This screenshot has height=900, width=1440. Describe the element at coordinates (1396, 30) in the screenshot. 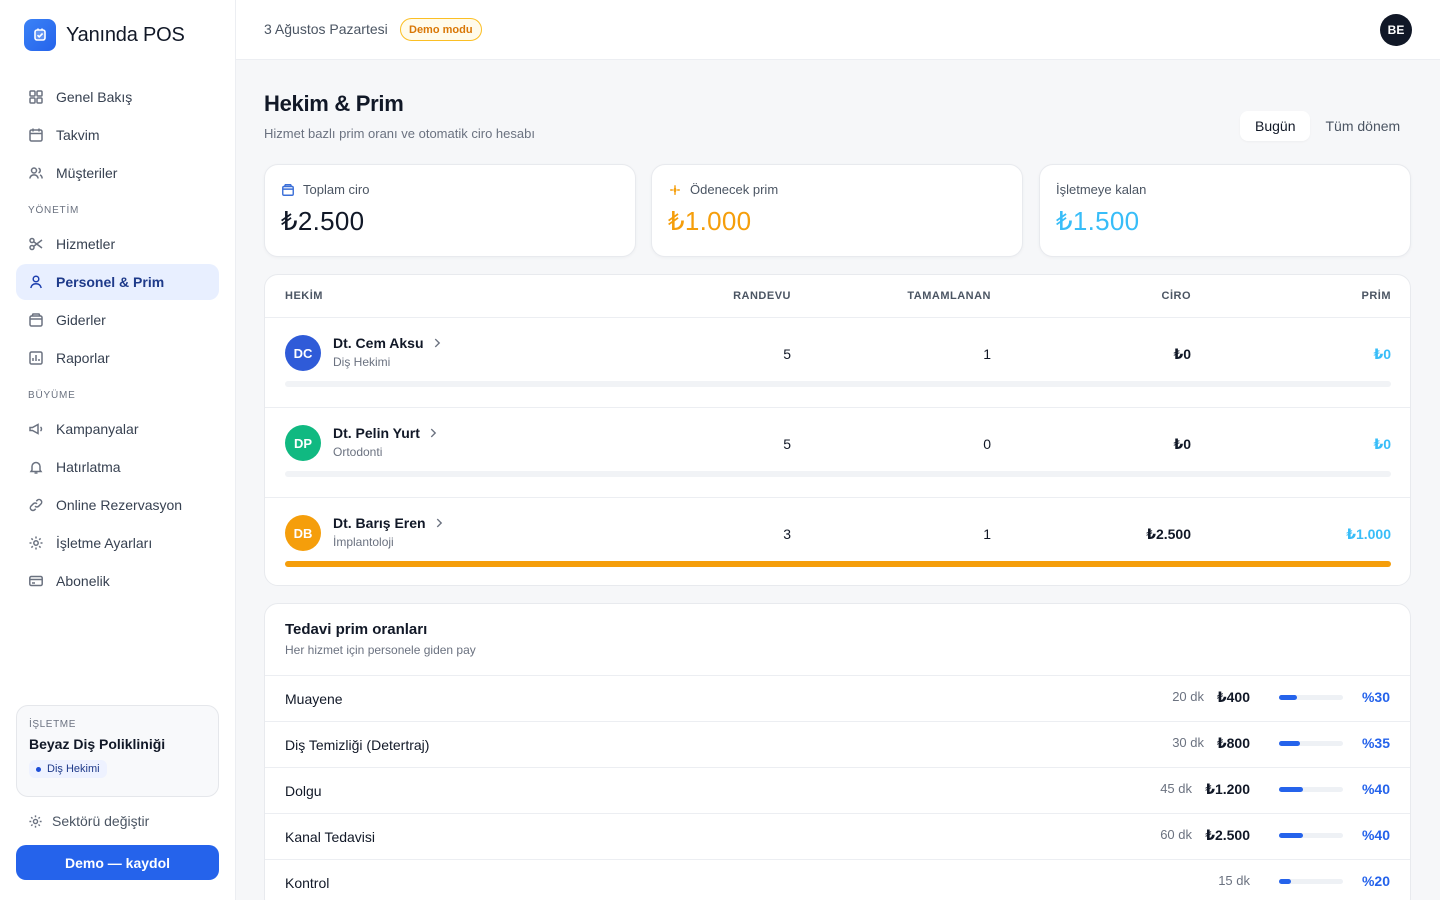

I see `user-avatar: BE` at that location.